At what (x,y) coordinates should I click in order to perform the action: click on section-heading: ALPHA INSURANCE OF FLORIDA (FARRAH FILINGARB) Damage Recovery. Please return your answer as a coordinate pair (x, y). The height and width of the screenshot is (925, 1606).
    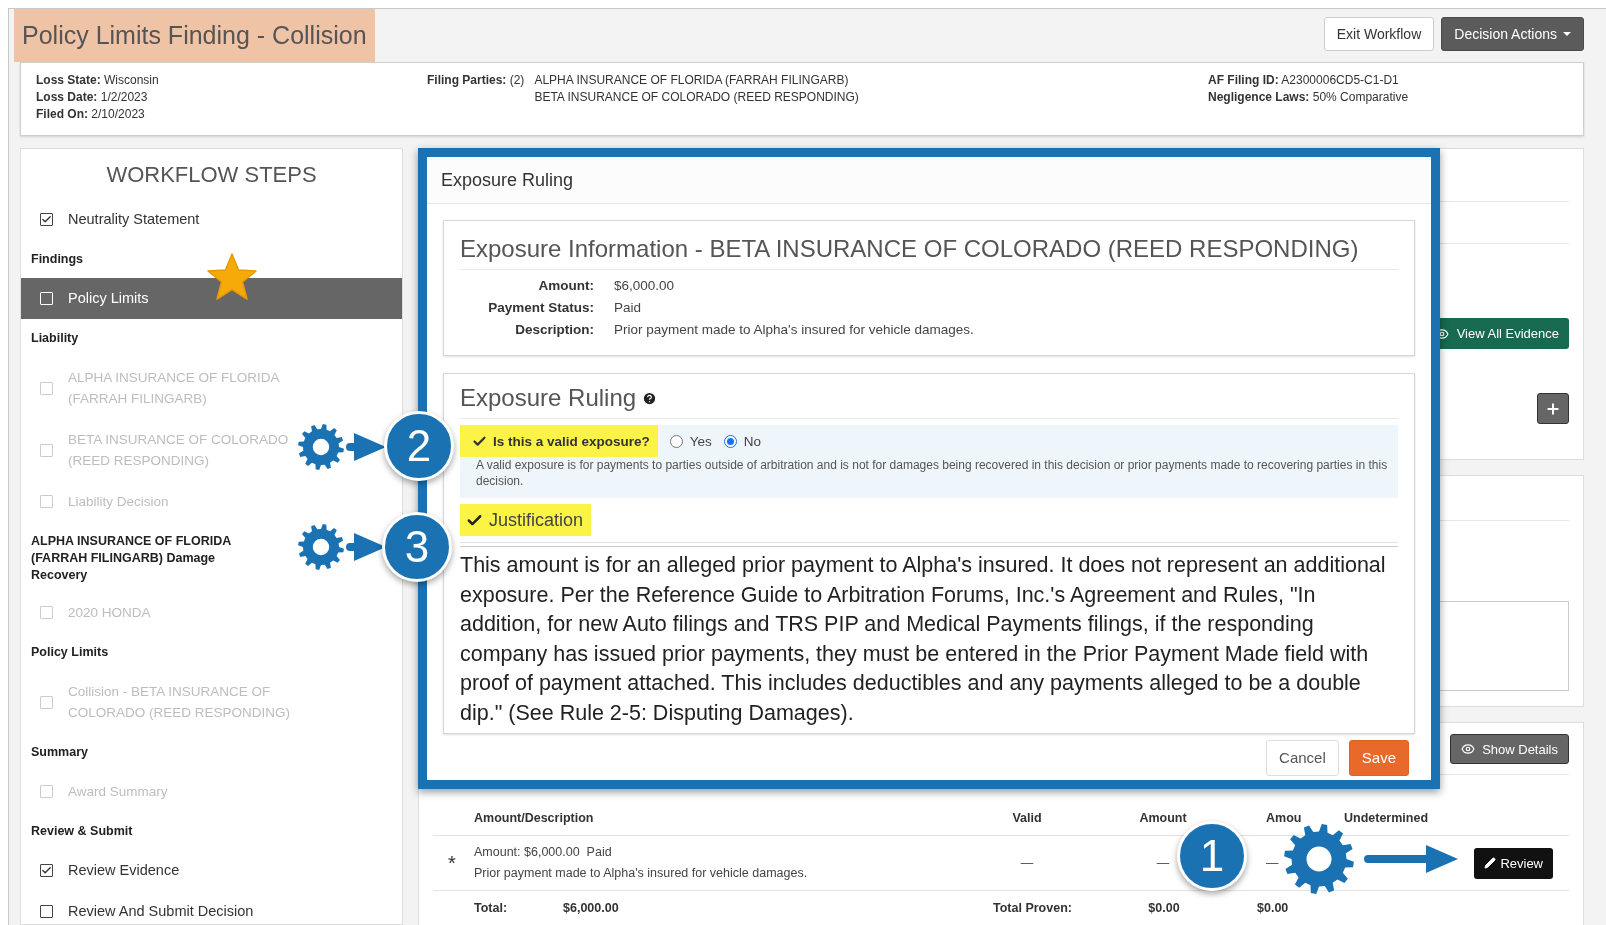
    Looking at the image, I should click on (131, 558).